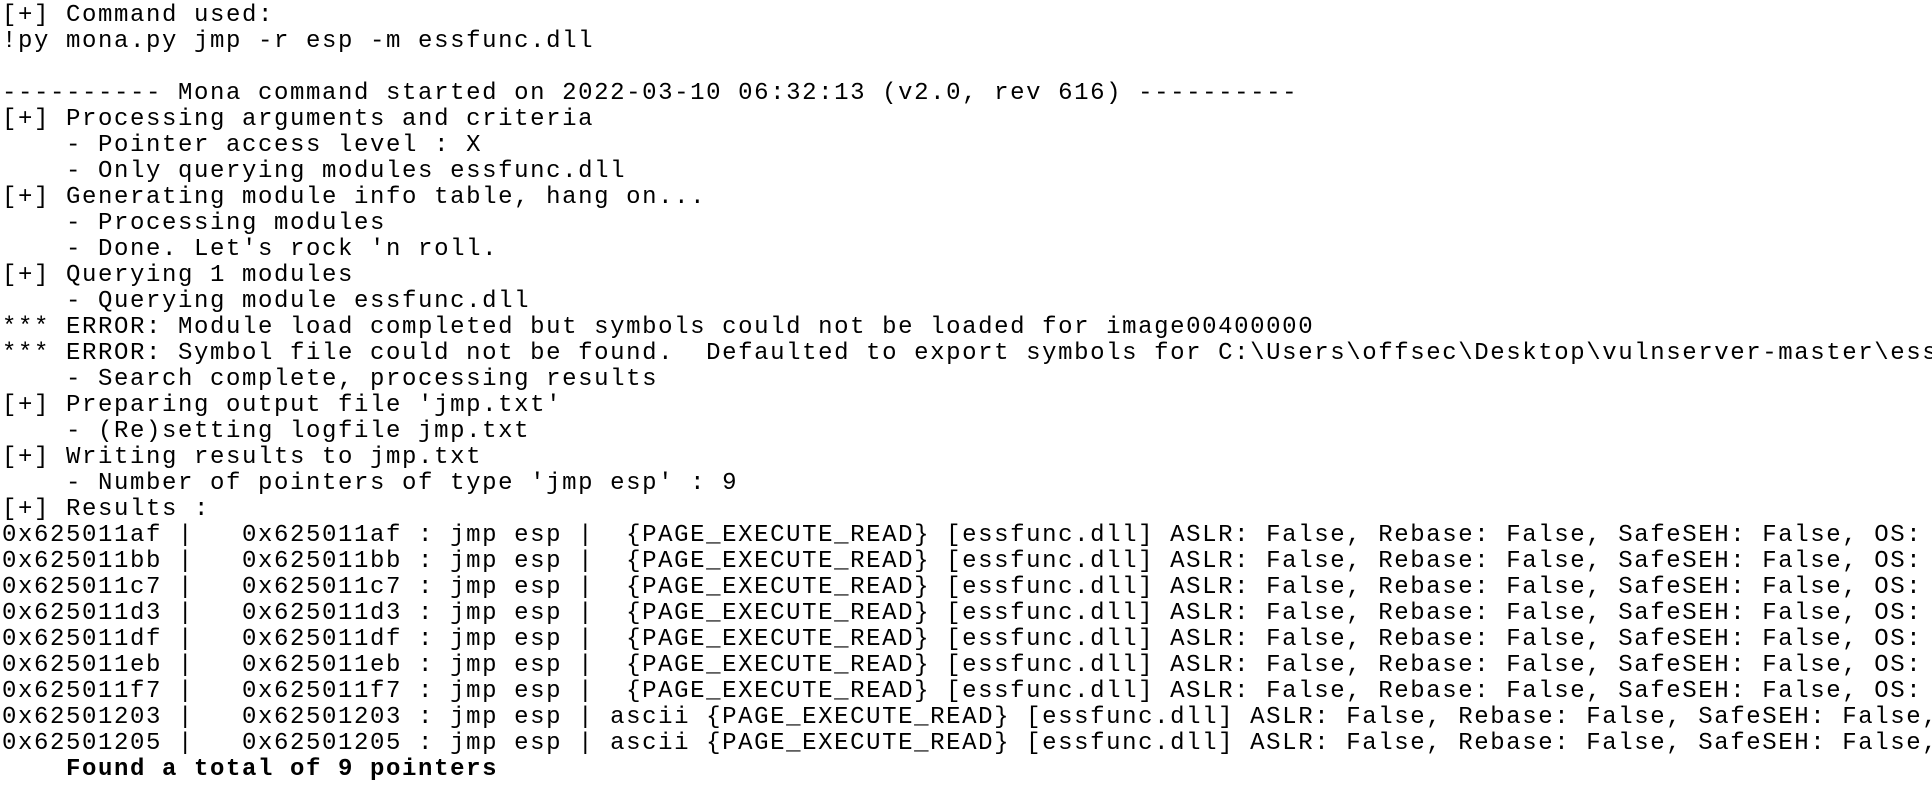 This screenshot has height=796, width=1932. Describe the element at coordinates (194, 224) in the screenshot. I see `log-line: - Processing modules` at that location.